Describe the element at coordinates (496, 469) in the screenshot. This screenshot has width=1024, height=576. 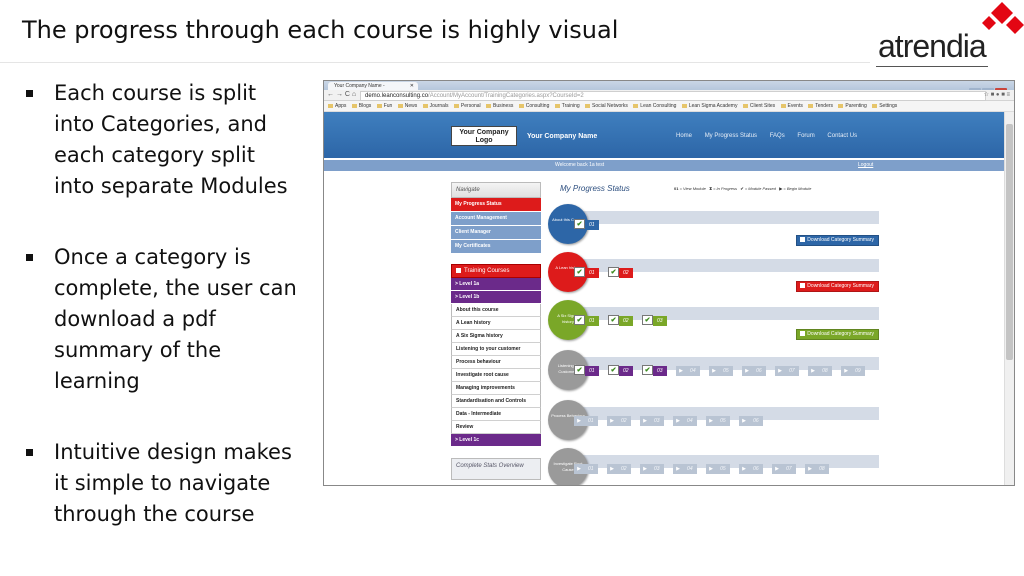
I see `complete-stats-overview: Complete Stats Overview` at that location.